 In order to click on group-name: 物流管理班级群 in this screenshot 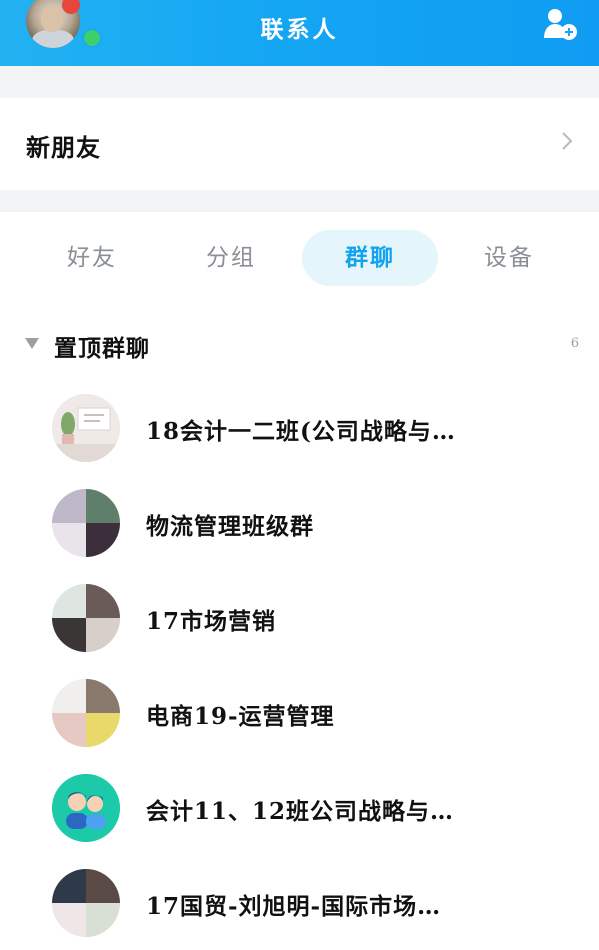, I will do `click(230, 526)`.